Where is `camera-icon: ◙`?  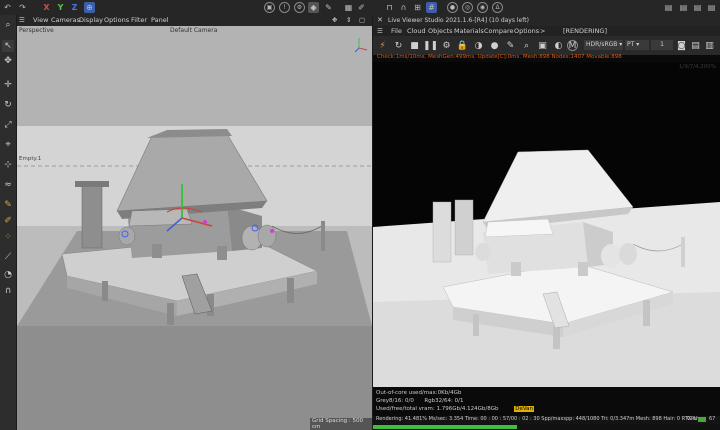
camera-icon: ◙ is located at coordinates (681, 45).